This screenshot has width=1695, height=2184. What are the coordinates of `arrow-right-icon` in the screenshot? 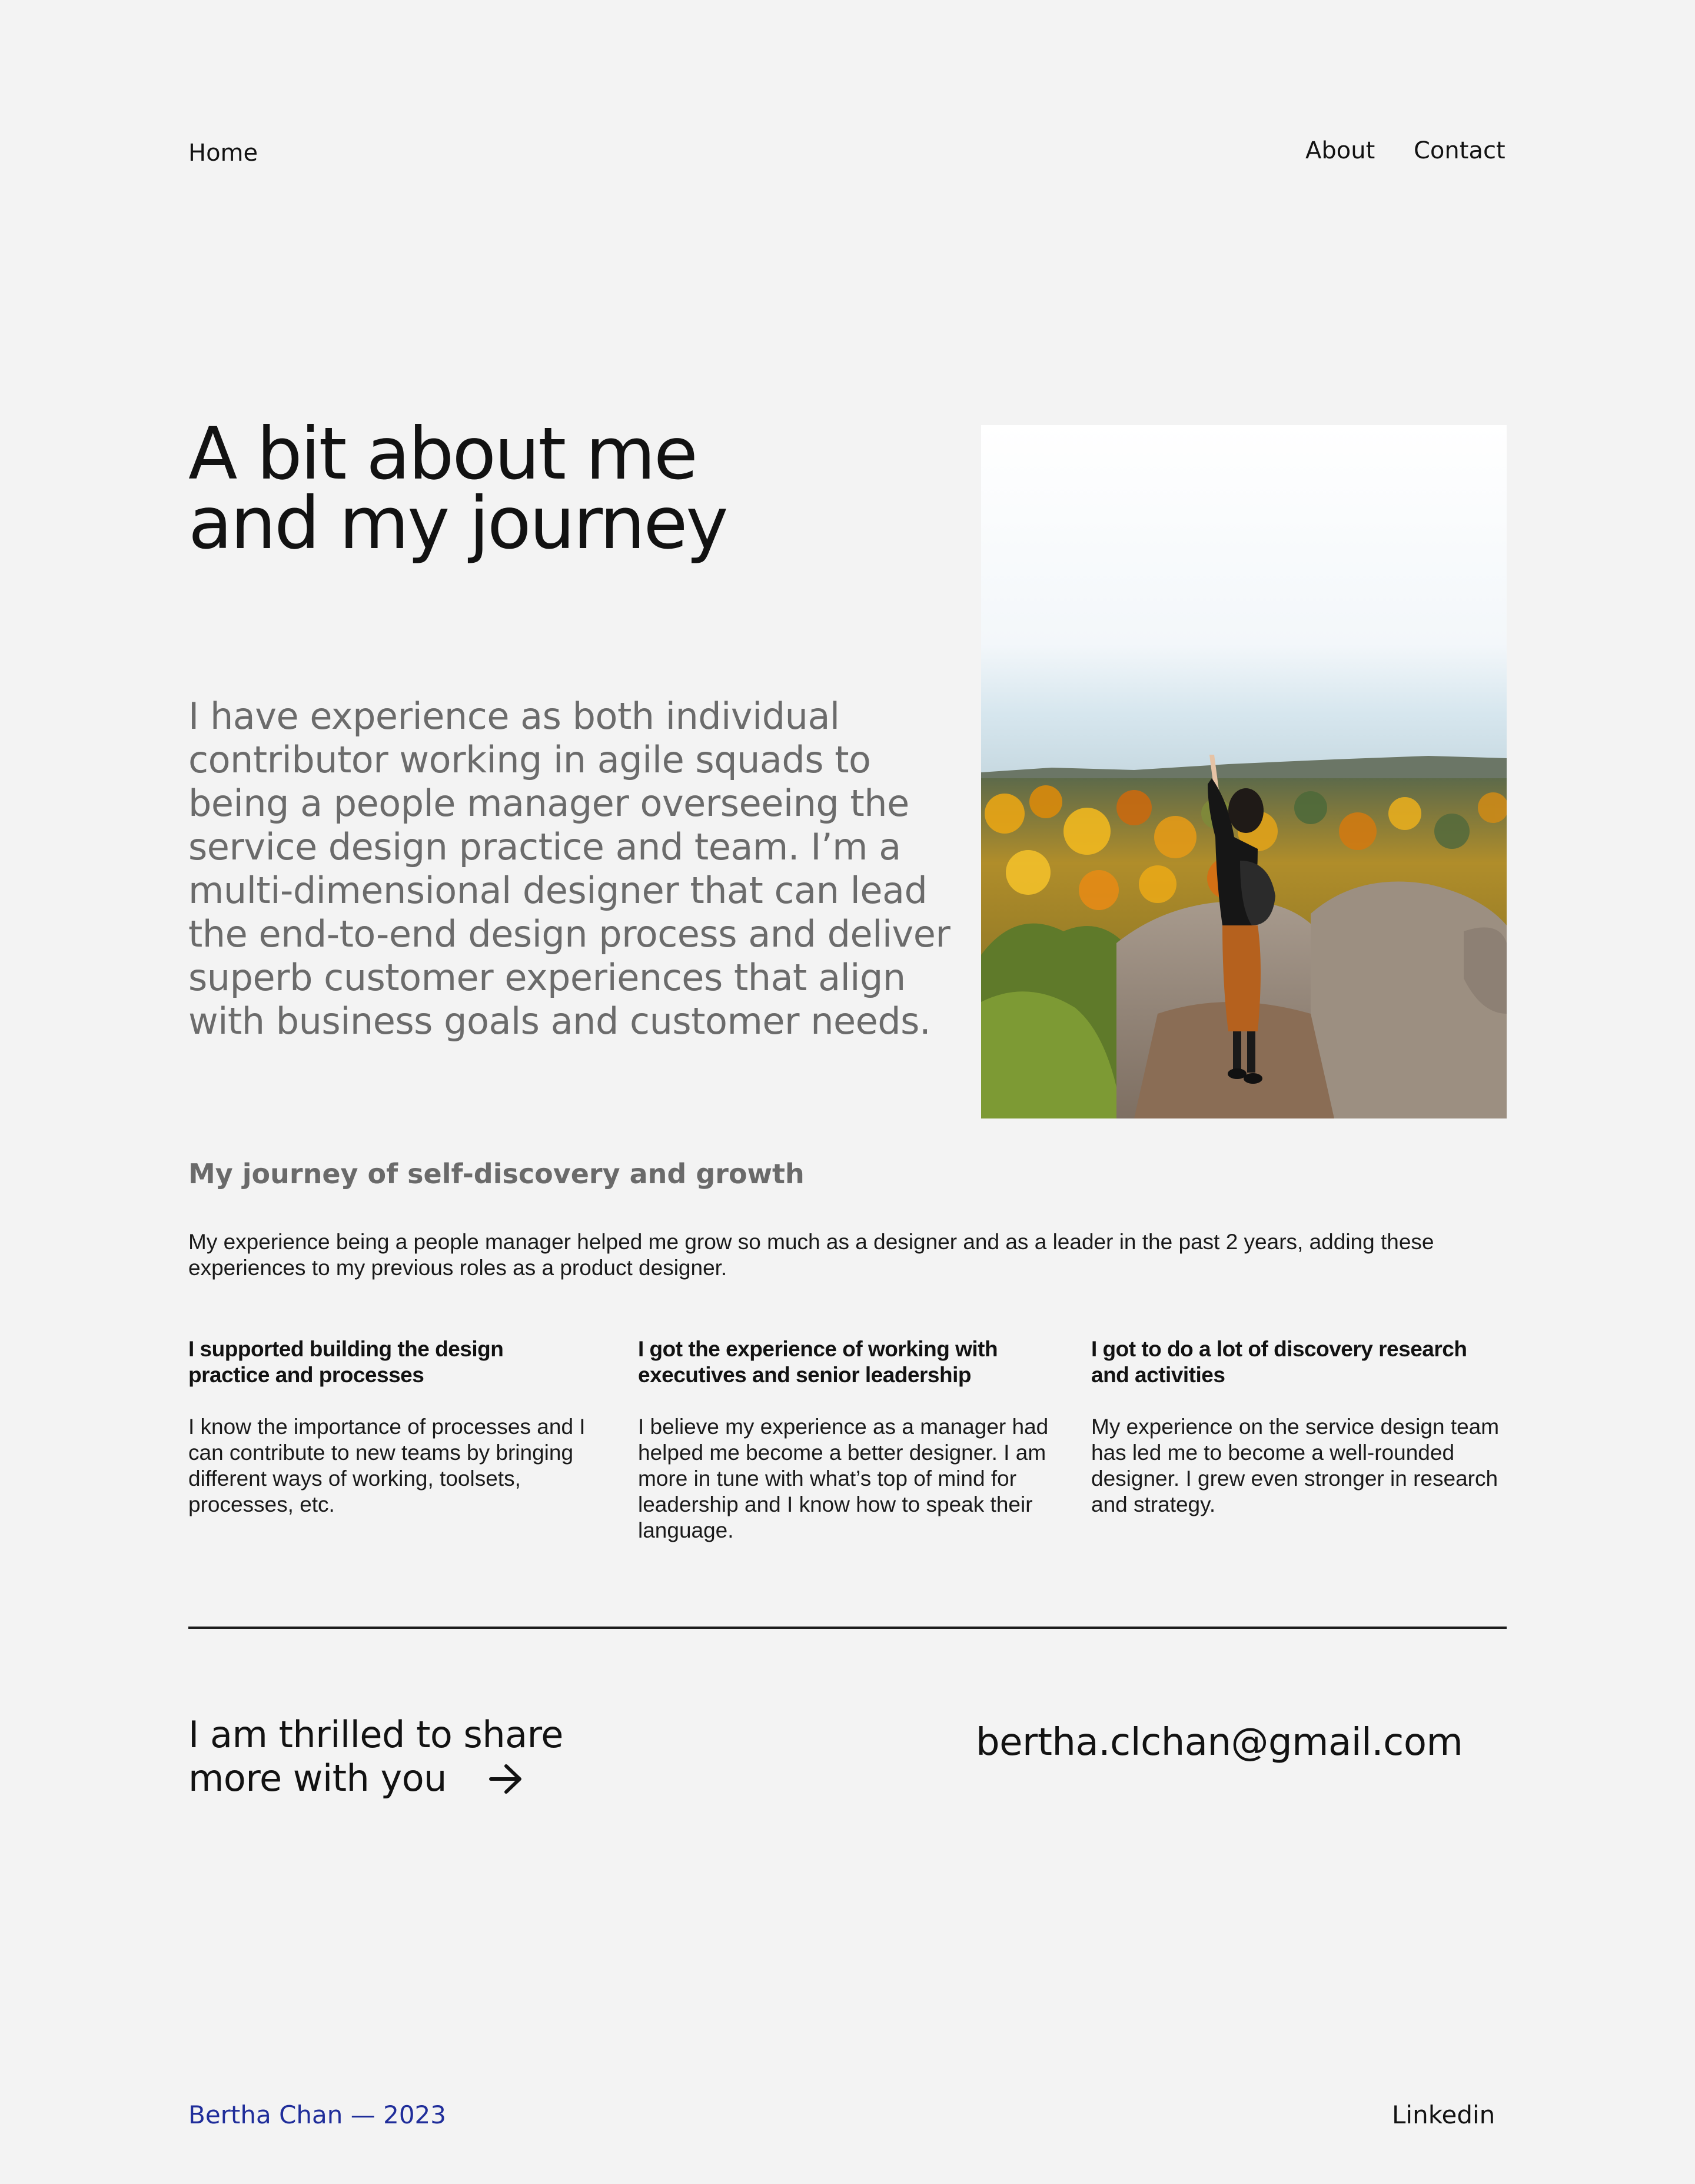 It's located at (506, 1779).